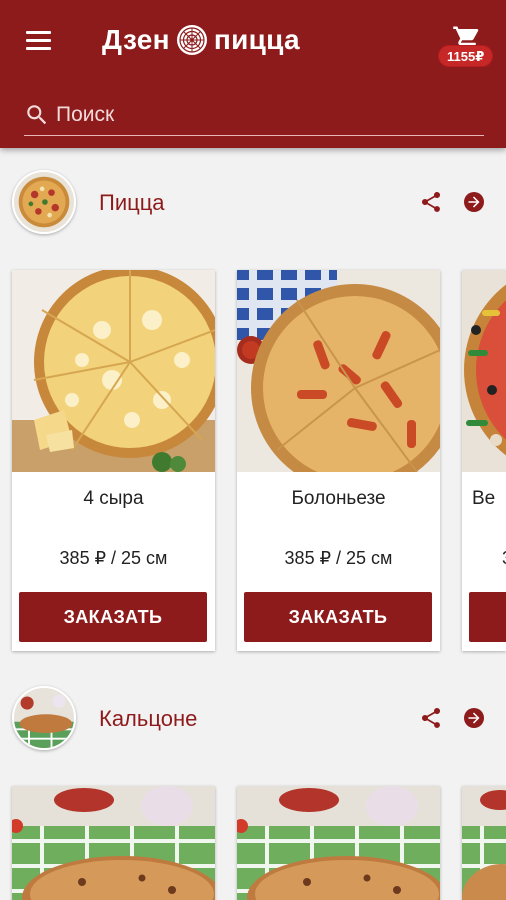  I want to click on category-image-pizza, so click(44, 202).